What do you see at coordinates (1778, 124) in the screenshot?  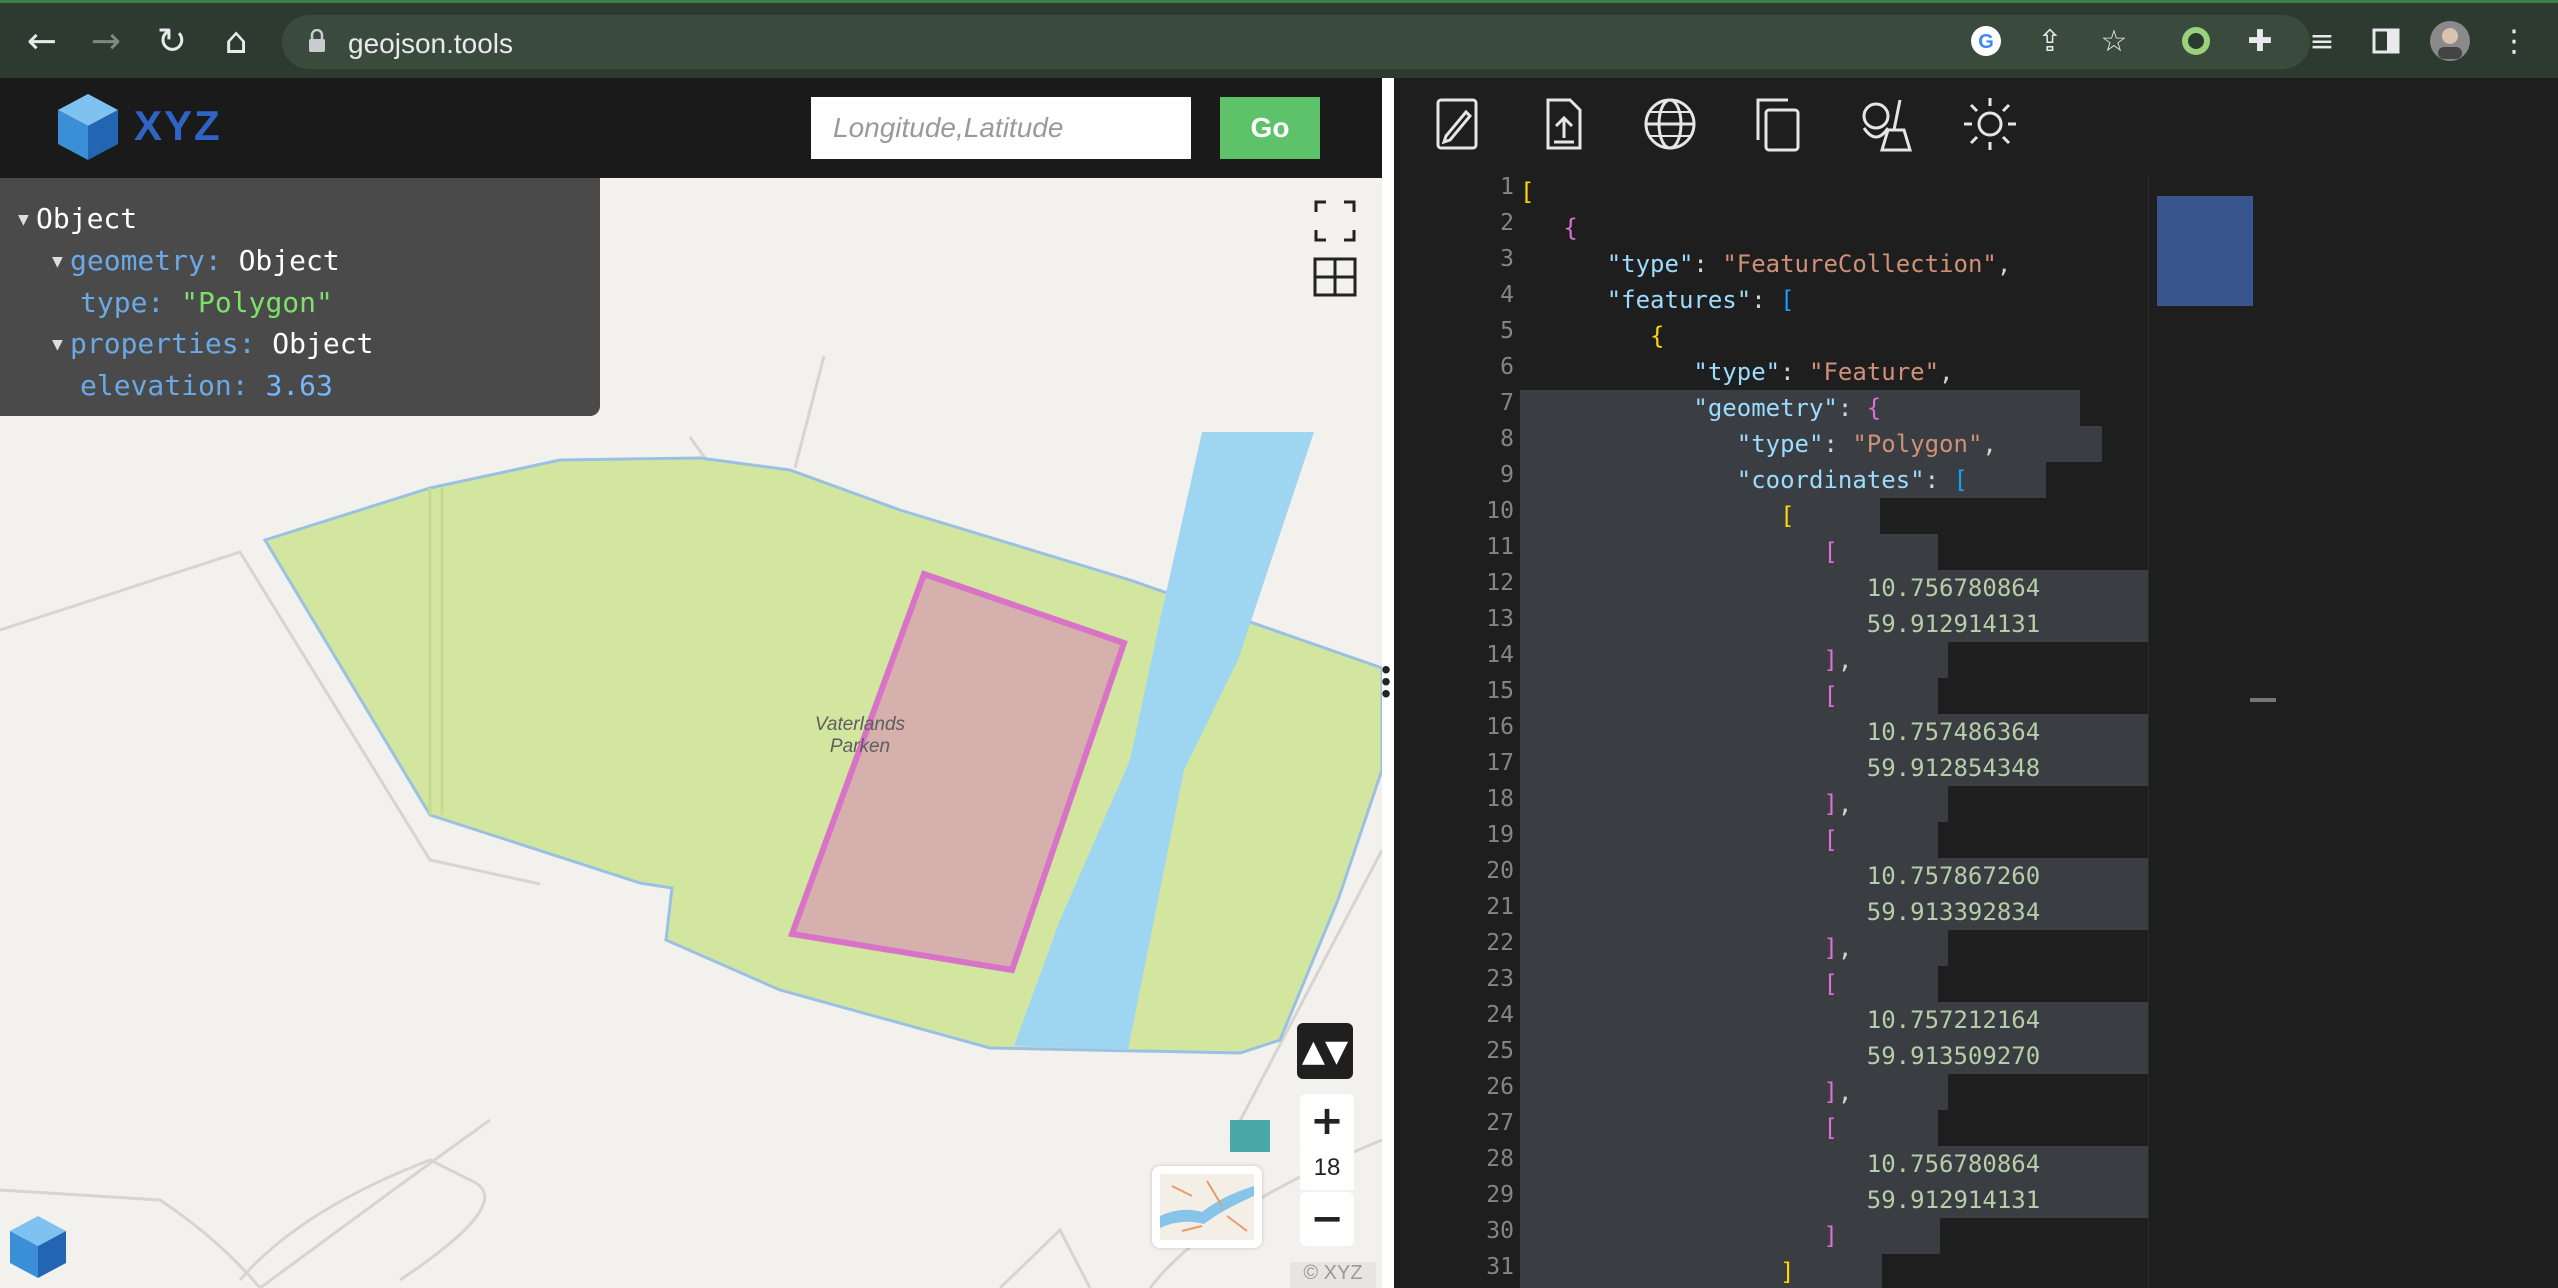 I see `copy-icon` at bounding box center [1778, 124].